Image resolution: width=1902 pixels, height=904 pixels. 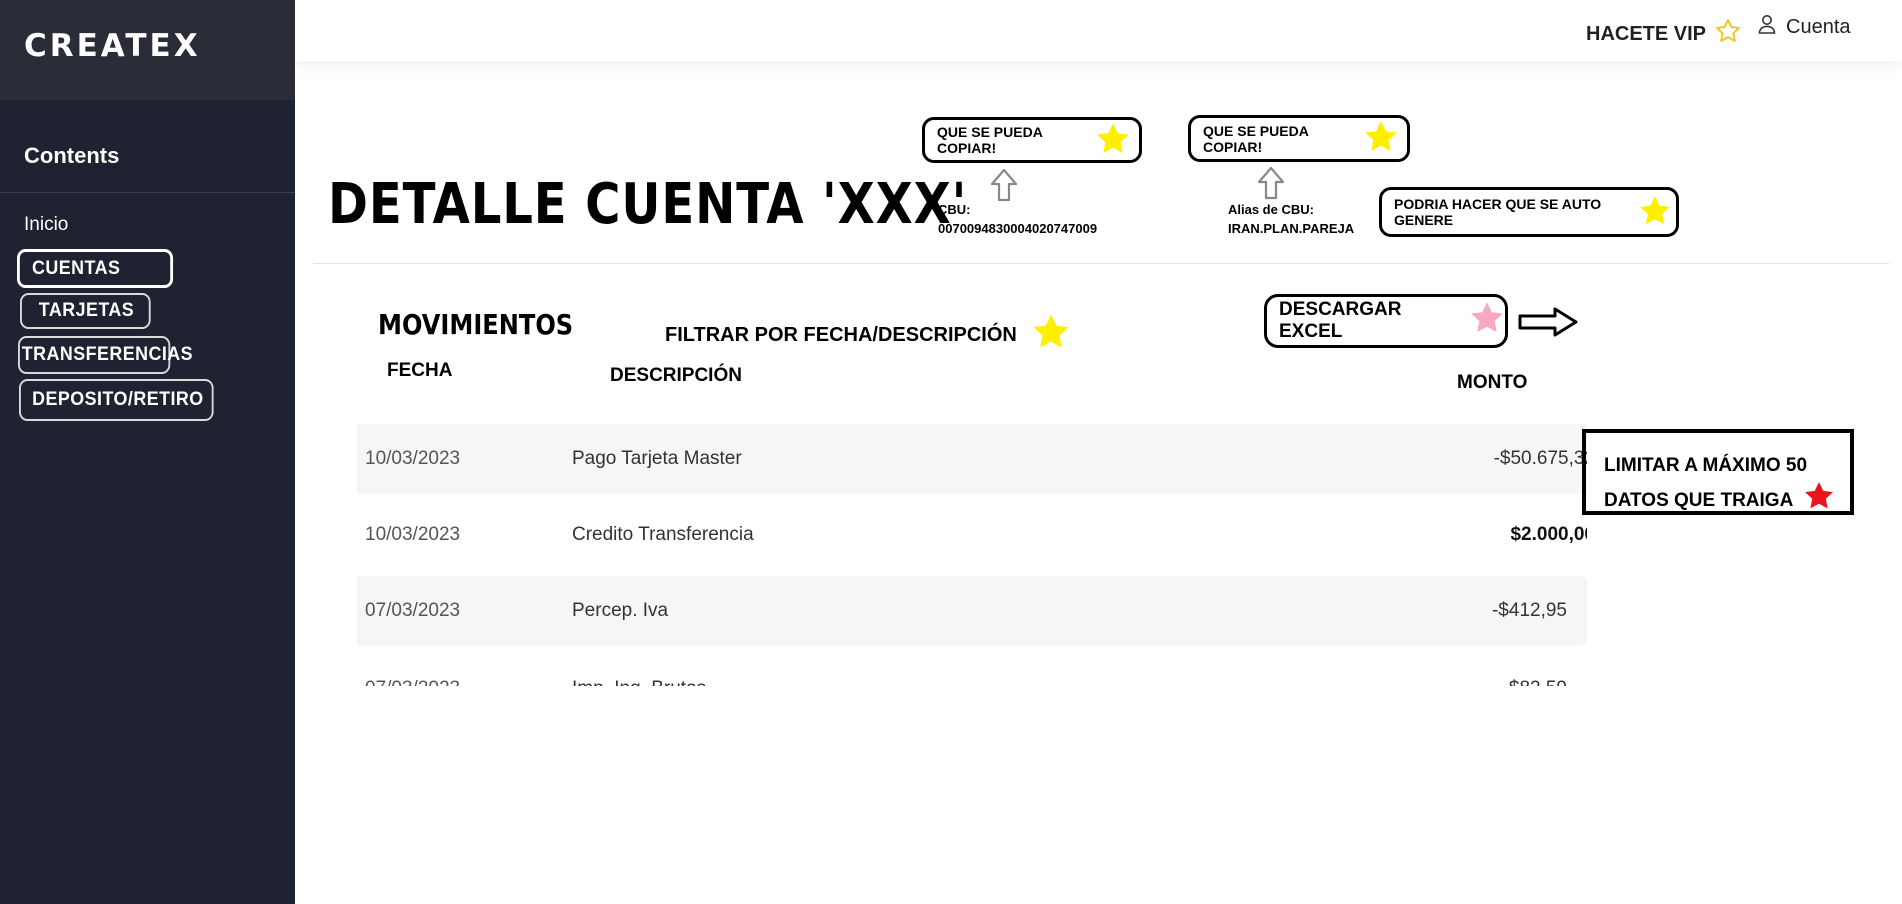 What do you see at coordinates (72, 155) in the screenshot?
I see `sidebar-section-title: Contents` at bounding box center [72, 155].